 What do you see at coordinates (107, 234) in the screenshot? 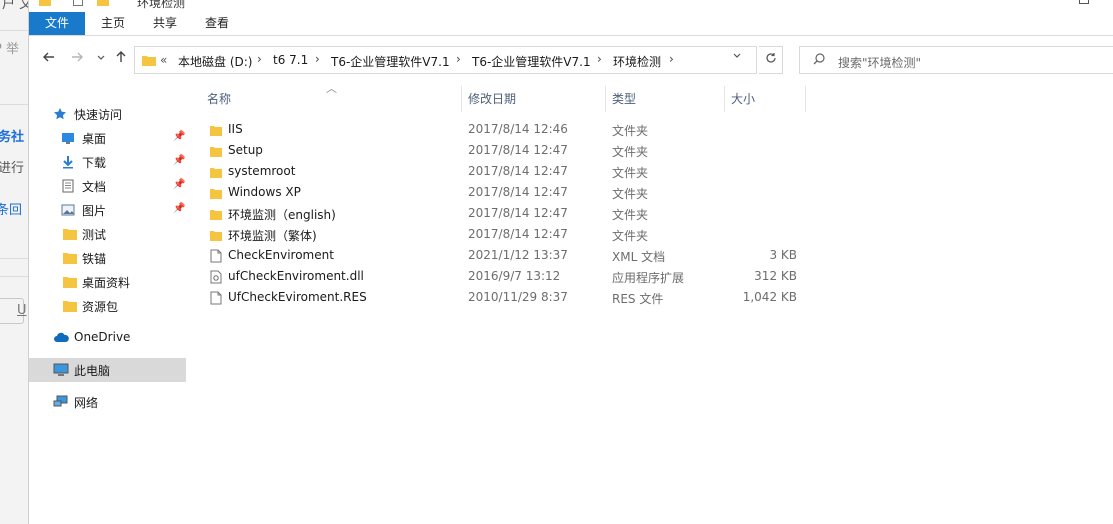
I see `nav-item-folder: 测试` at bounding box center [107, 234].